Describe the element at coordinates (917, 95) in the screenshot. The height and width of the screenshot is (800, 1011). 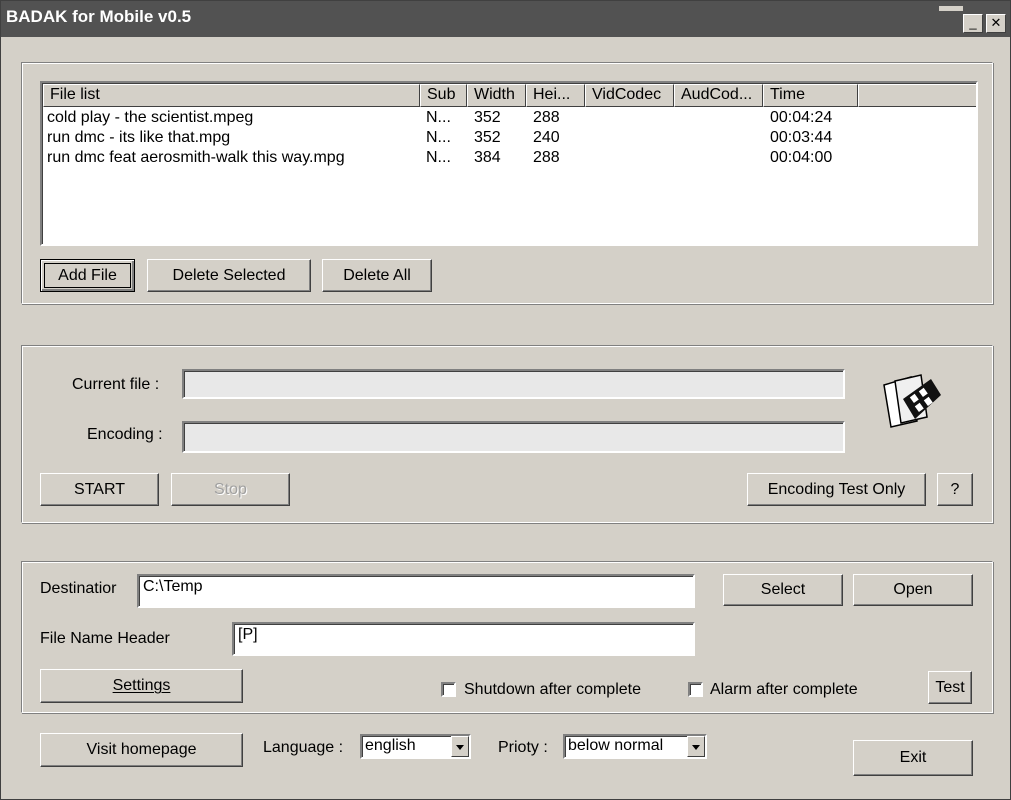
I see `column-header-filler` at that location.